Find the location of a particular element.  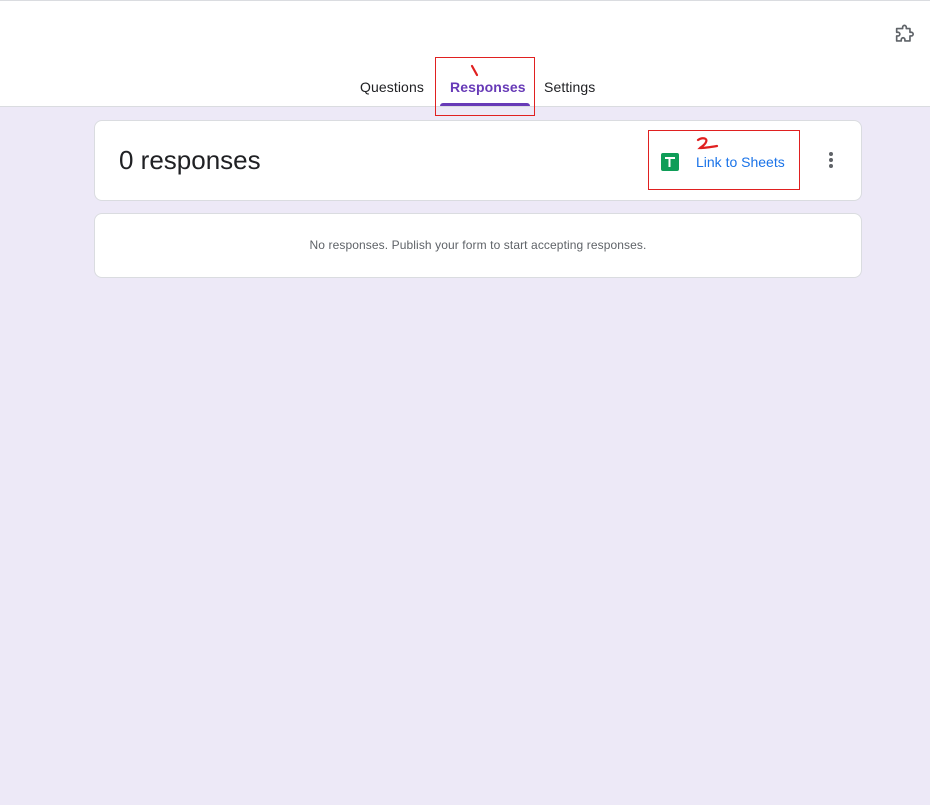

addons-button is located at coordinates (904, 35).